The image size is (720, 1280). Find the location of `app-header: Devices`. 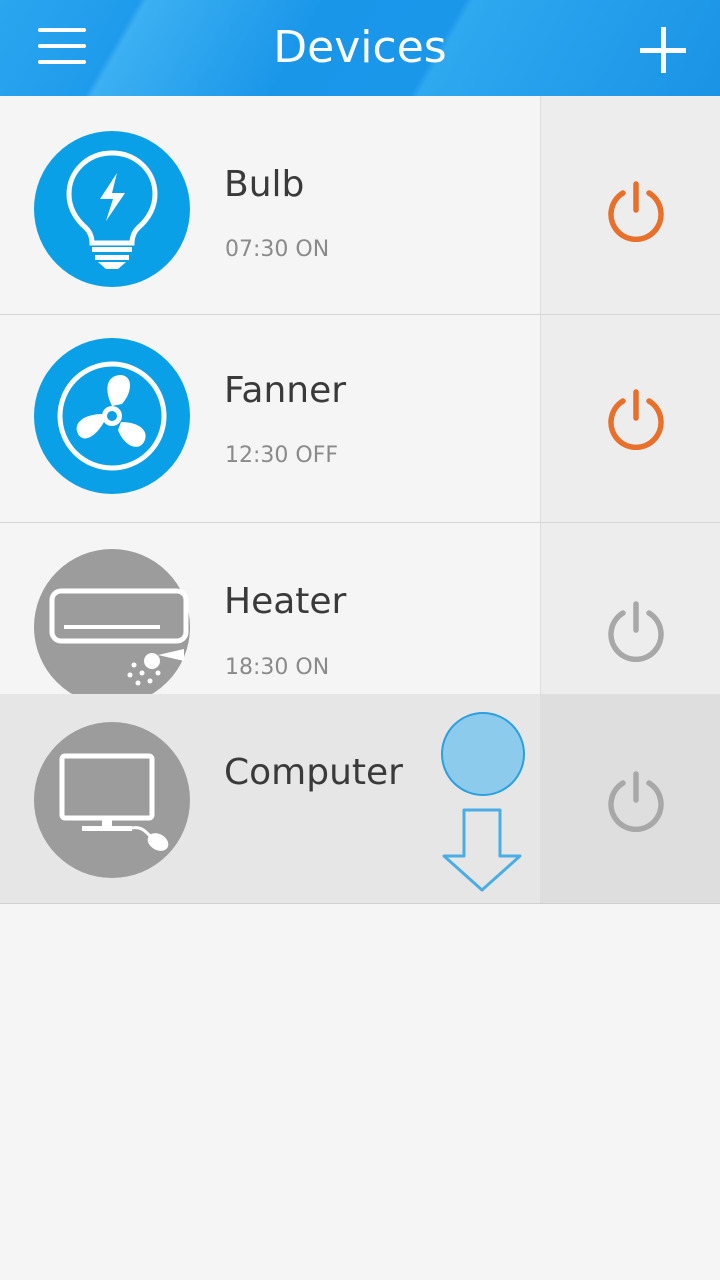

app-header: Devices is located at coordinates (360, 48).